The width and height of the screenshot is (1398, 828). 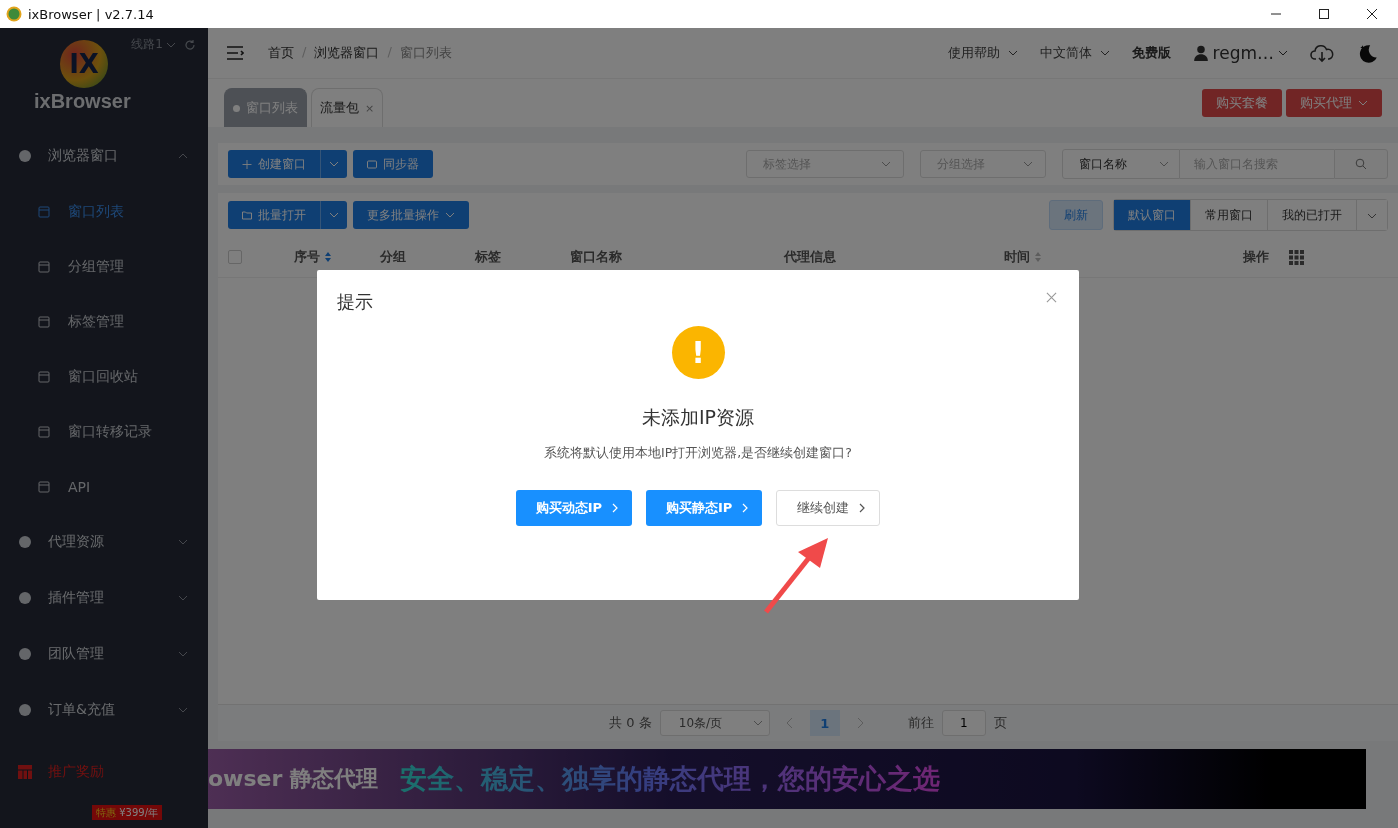 I want to click on maximize-icon, so click(x=1324, y=14).